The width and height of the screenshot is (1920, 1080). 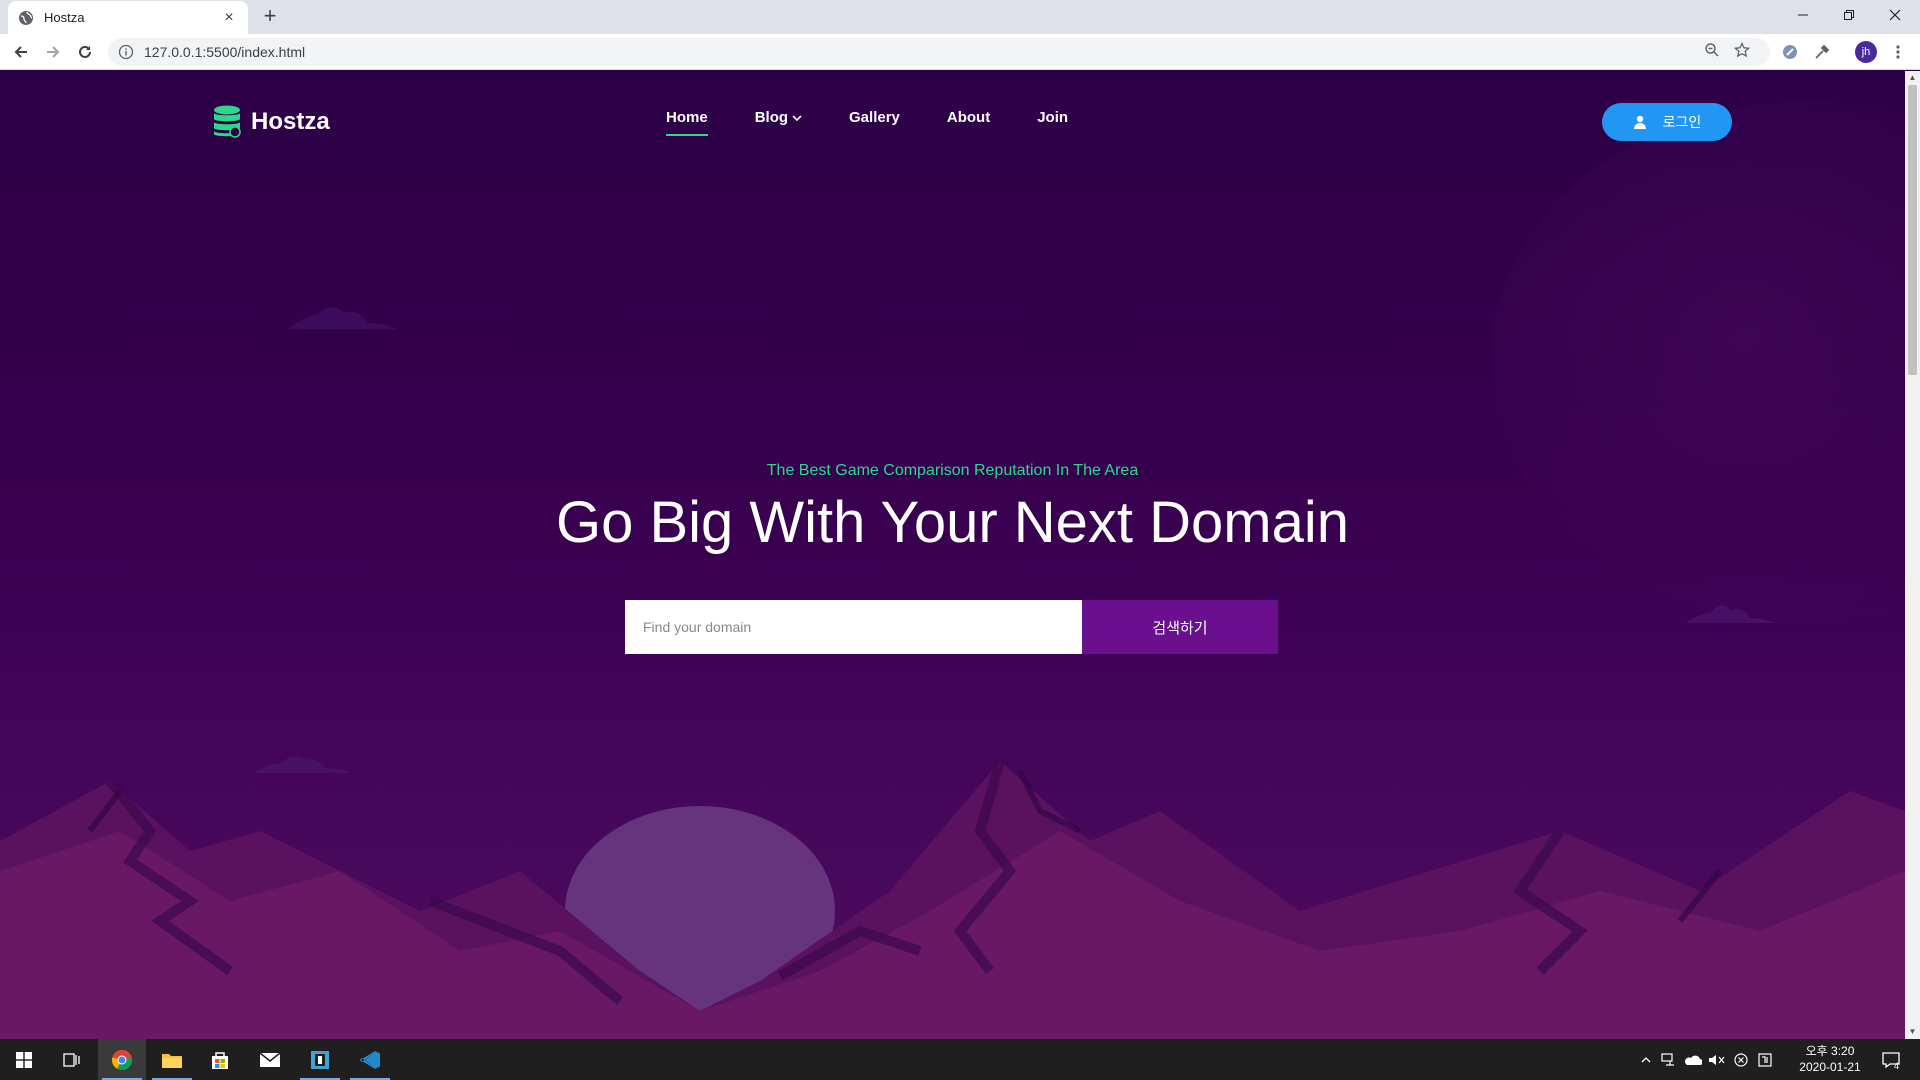 What do you see at coordinates (960, 17) in the screenshot?
I see `tab-strip: Hostza × +` at bounding box center [960, 17].